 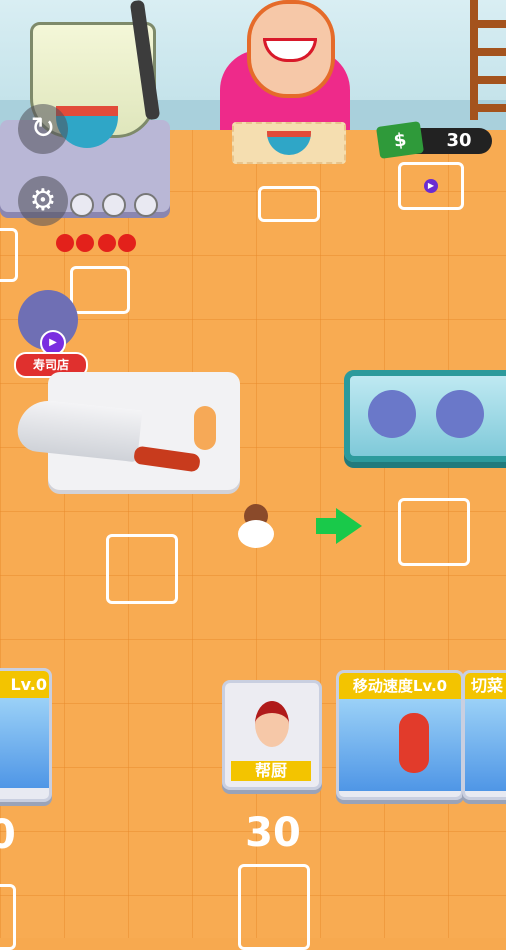 I want to click on move-speed-label: 移动速度Lv.0, so click(x=400, y=686).